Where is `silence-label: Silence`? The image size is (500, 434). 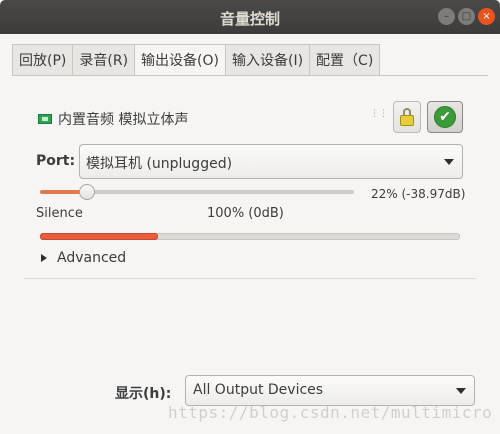 silence-label: Silence is located at coordinates (59, 213).